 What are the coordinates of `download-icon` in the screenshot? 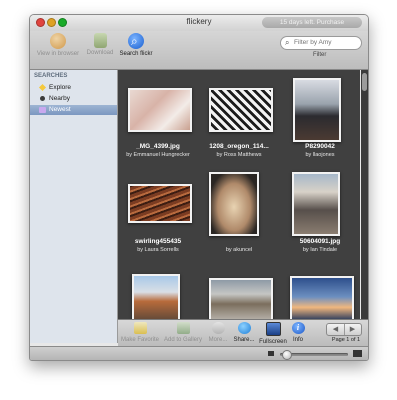 It's located at (100, 40).